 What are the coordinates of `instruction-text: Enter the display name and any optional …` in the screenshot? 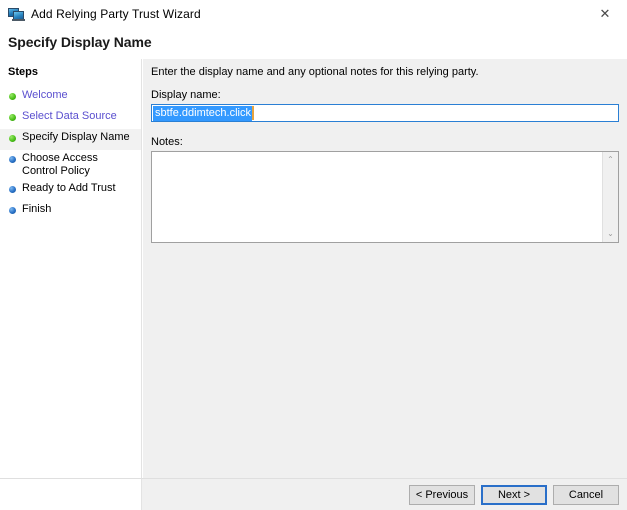 It's located at (315, 72).